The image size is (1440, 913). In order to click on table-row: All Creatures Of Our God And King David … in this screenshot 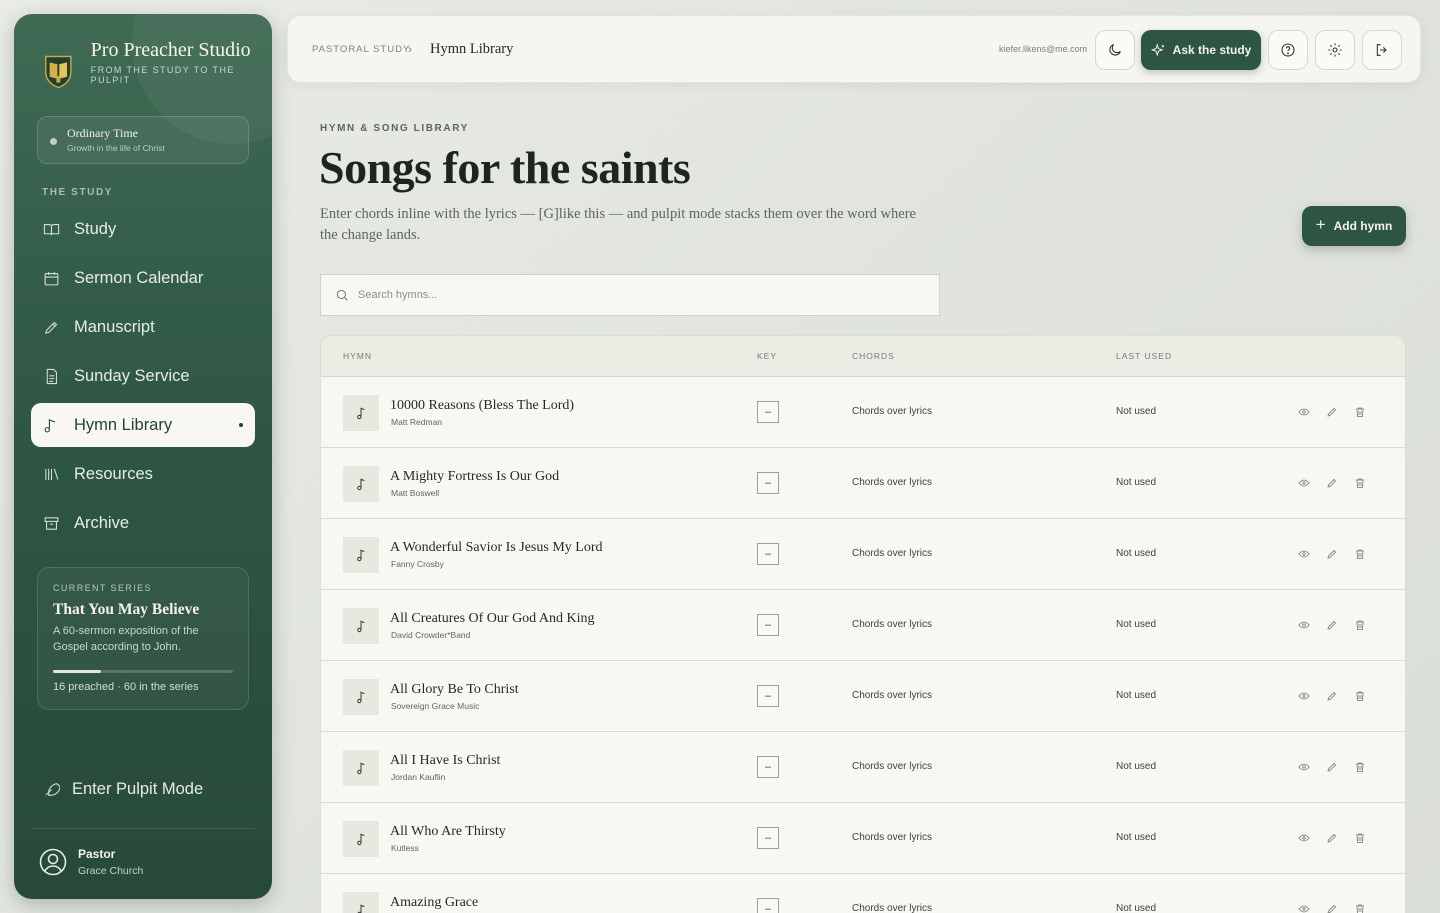, I will do `click(863, 625)`.